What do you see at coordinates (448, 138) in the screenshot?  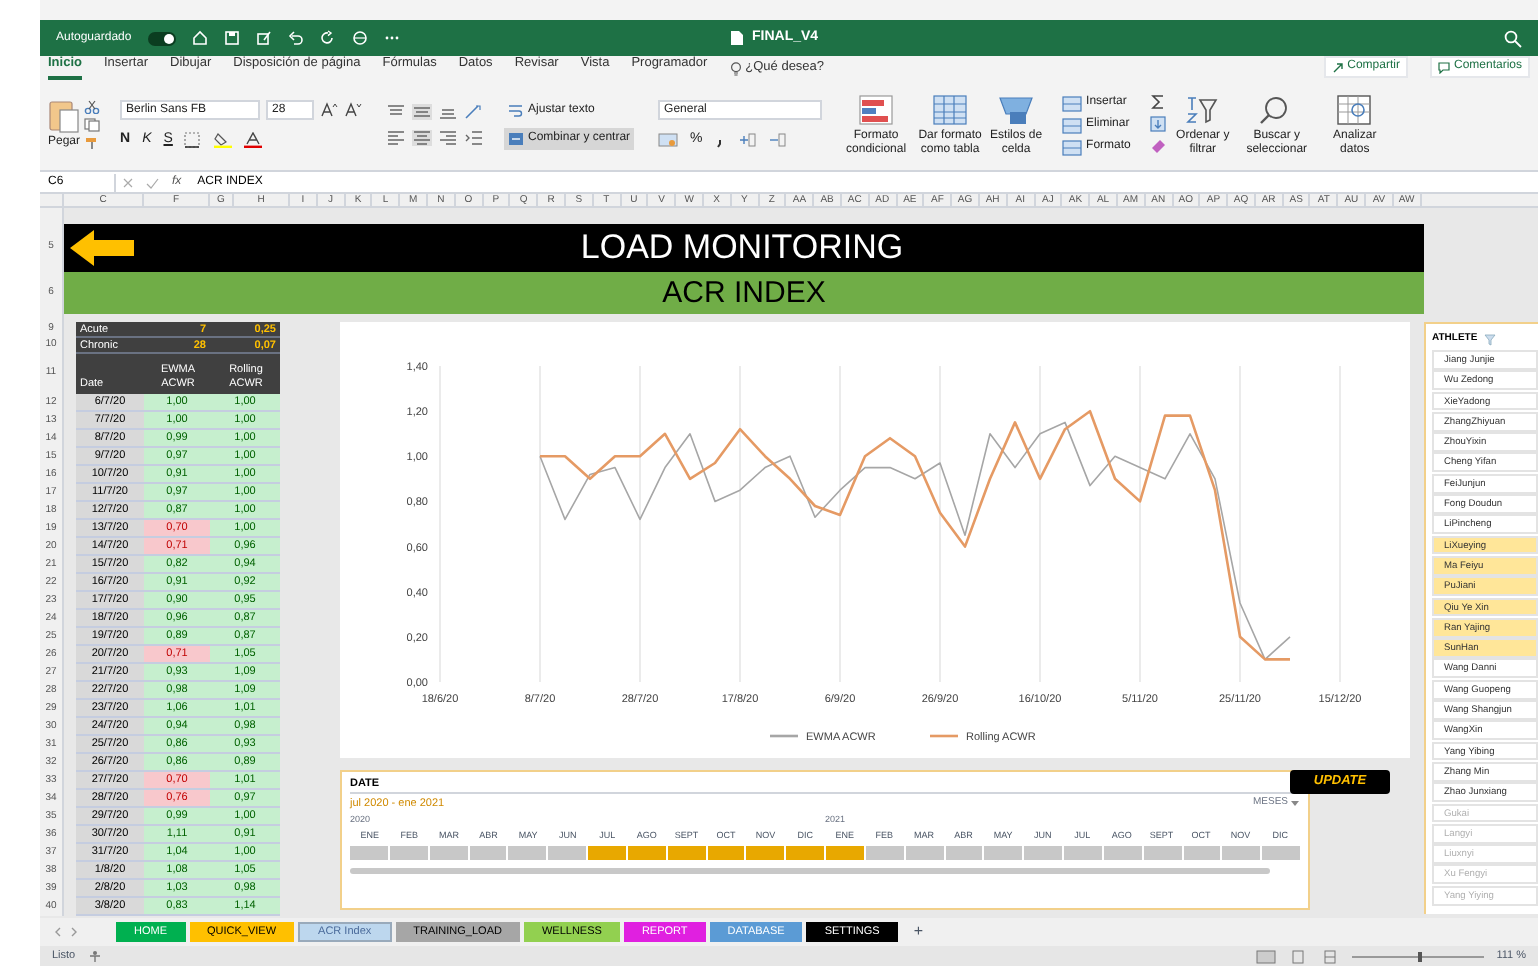 I see `align-right-icon` at bounding box center [448, 138].